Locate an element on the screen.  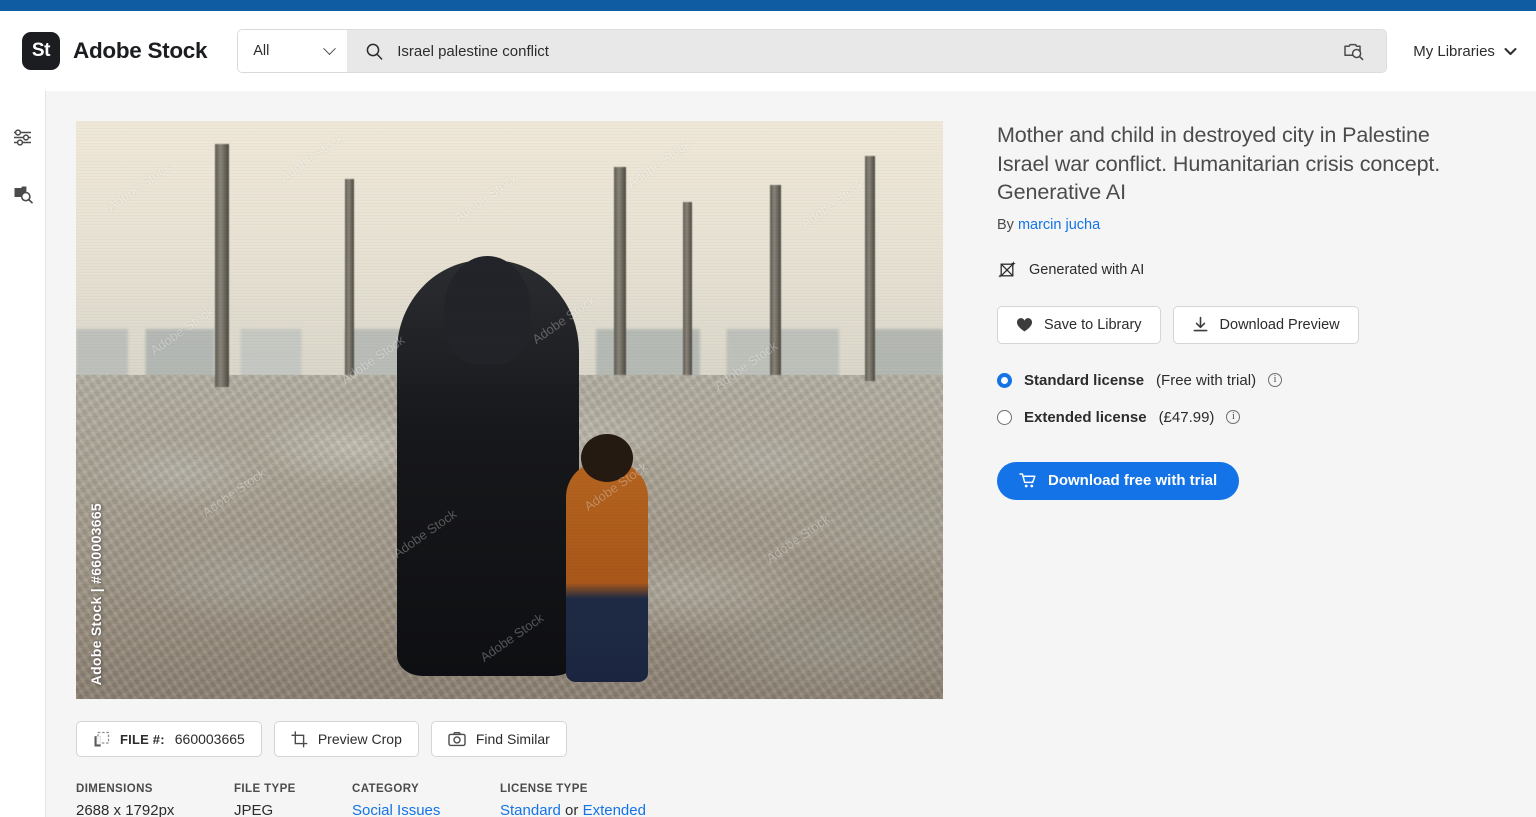
download-preview-label: Download Preview is located at coordinates (1279, 324).